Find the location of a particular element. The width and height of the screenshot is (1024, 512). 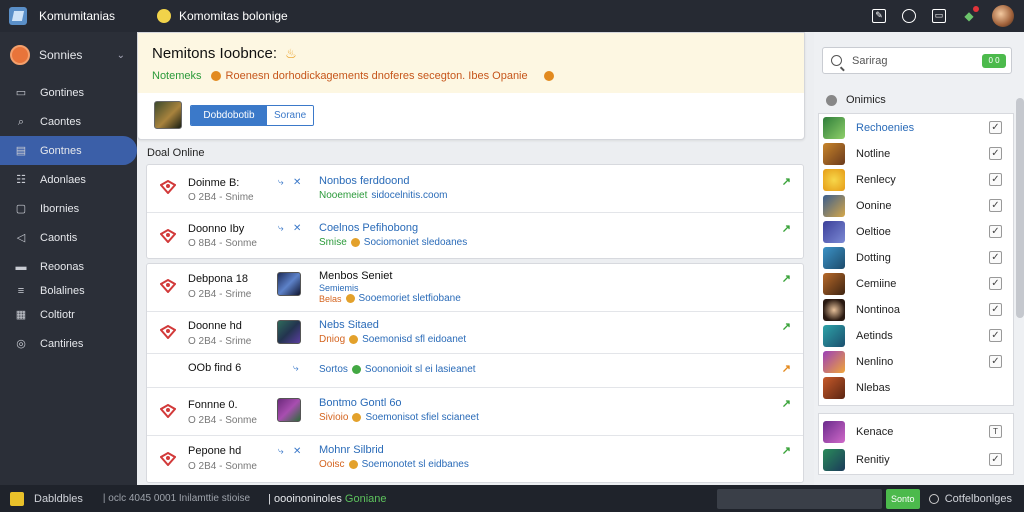

list-item: Rechoenies ✓ is located at coordinates (916, 127).